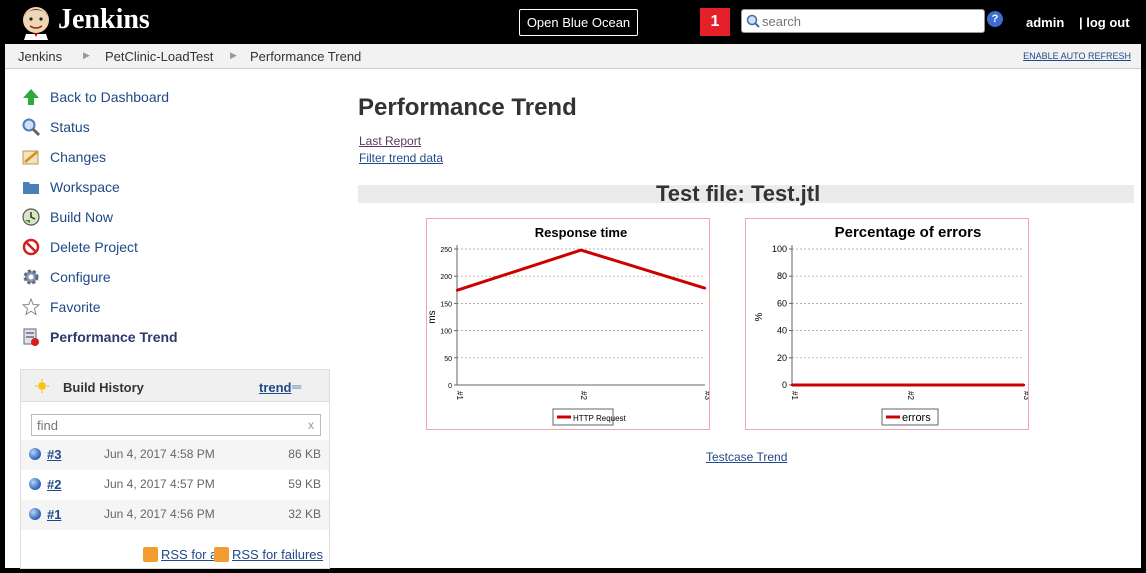 The width and height of the screenshot is (1146, 573). I want to click on jenkins-butler-icon, so click(36, 22).